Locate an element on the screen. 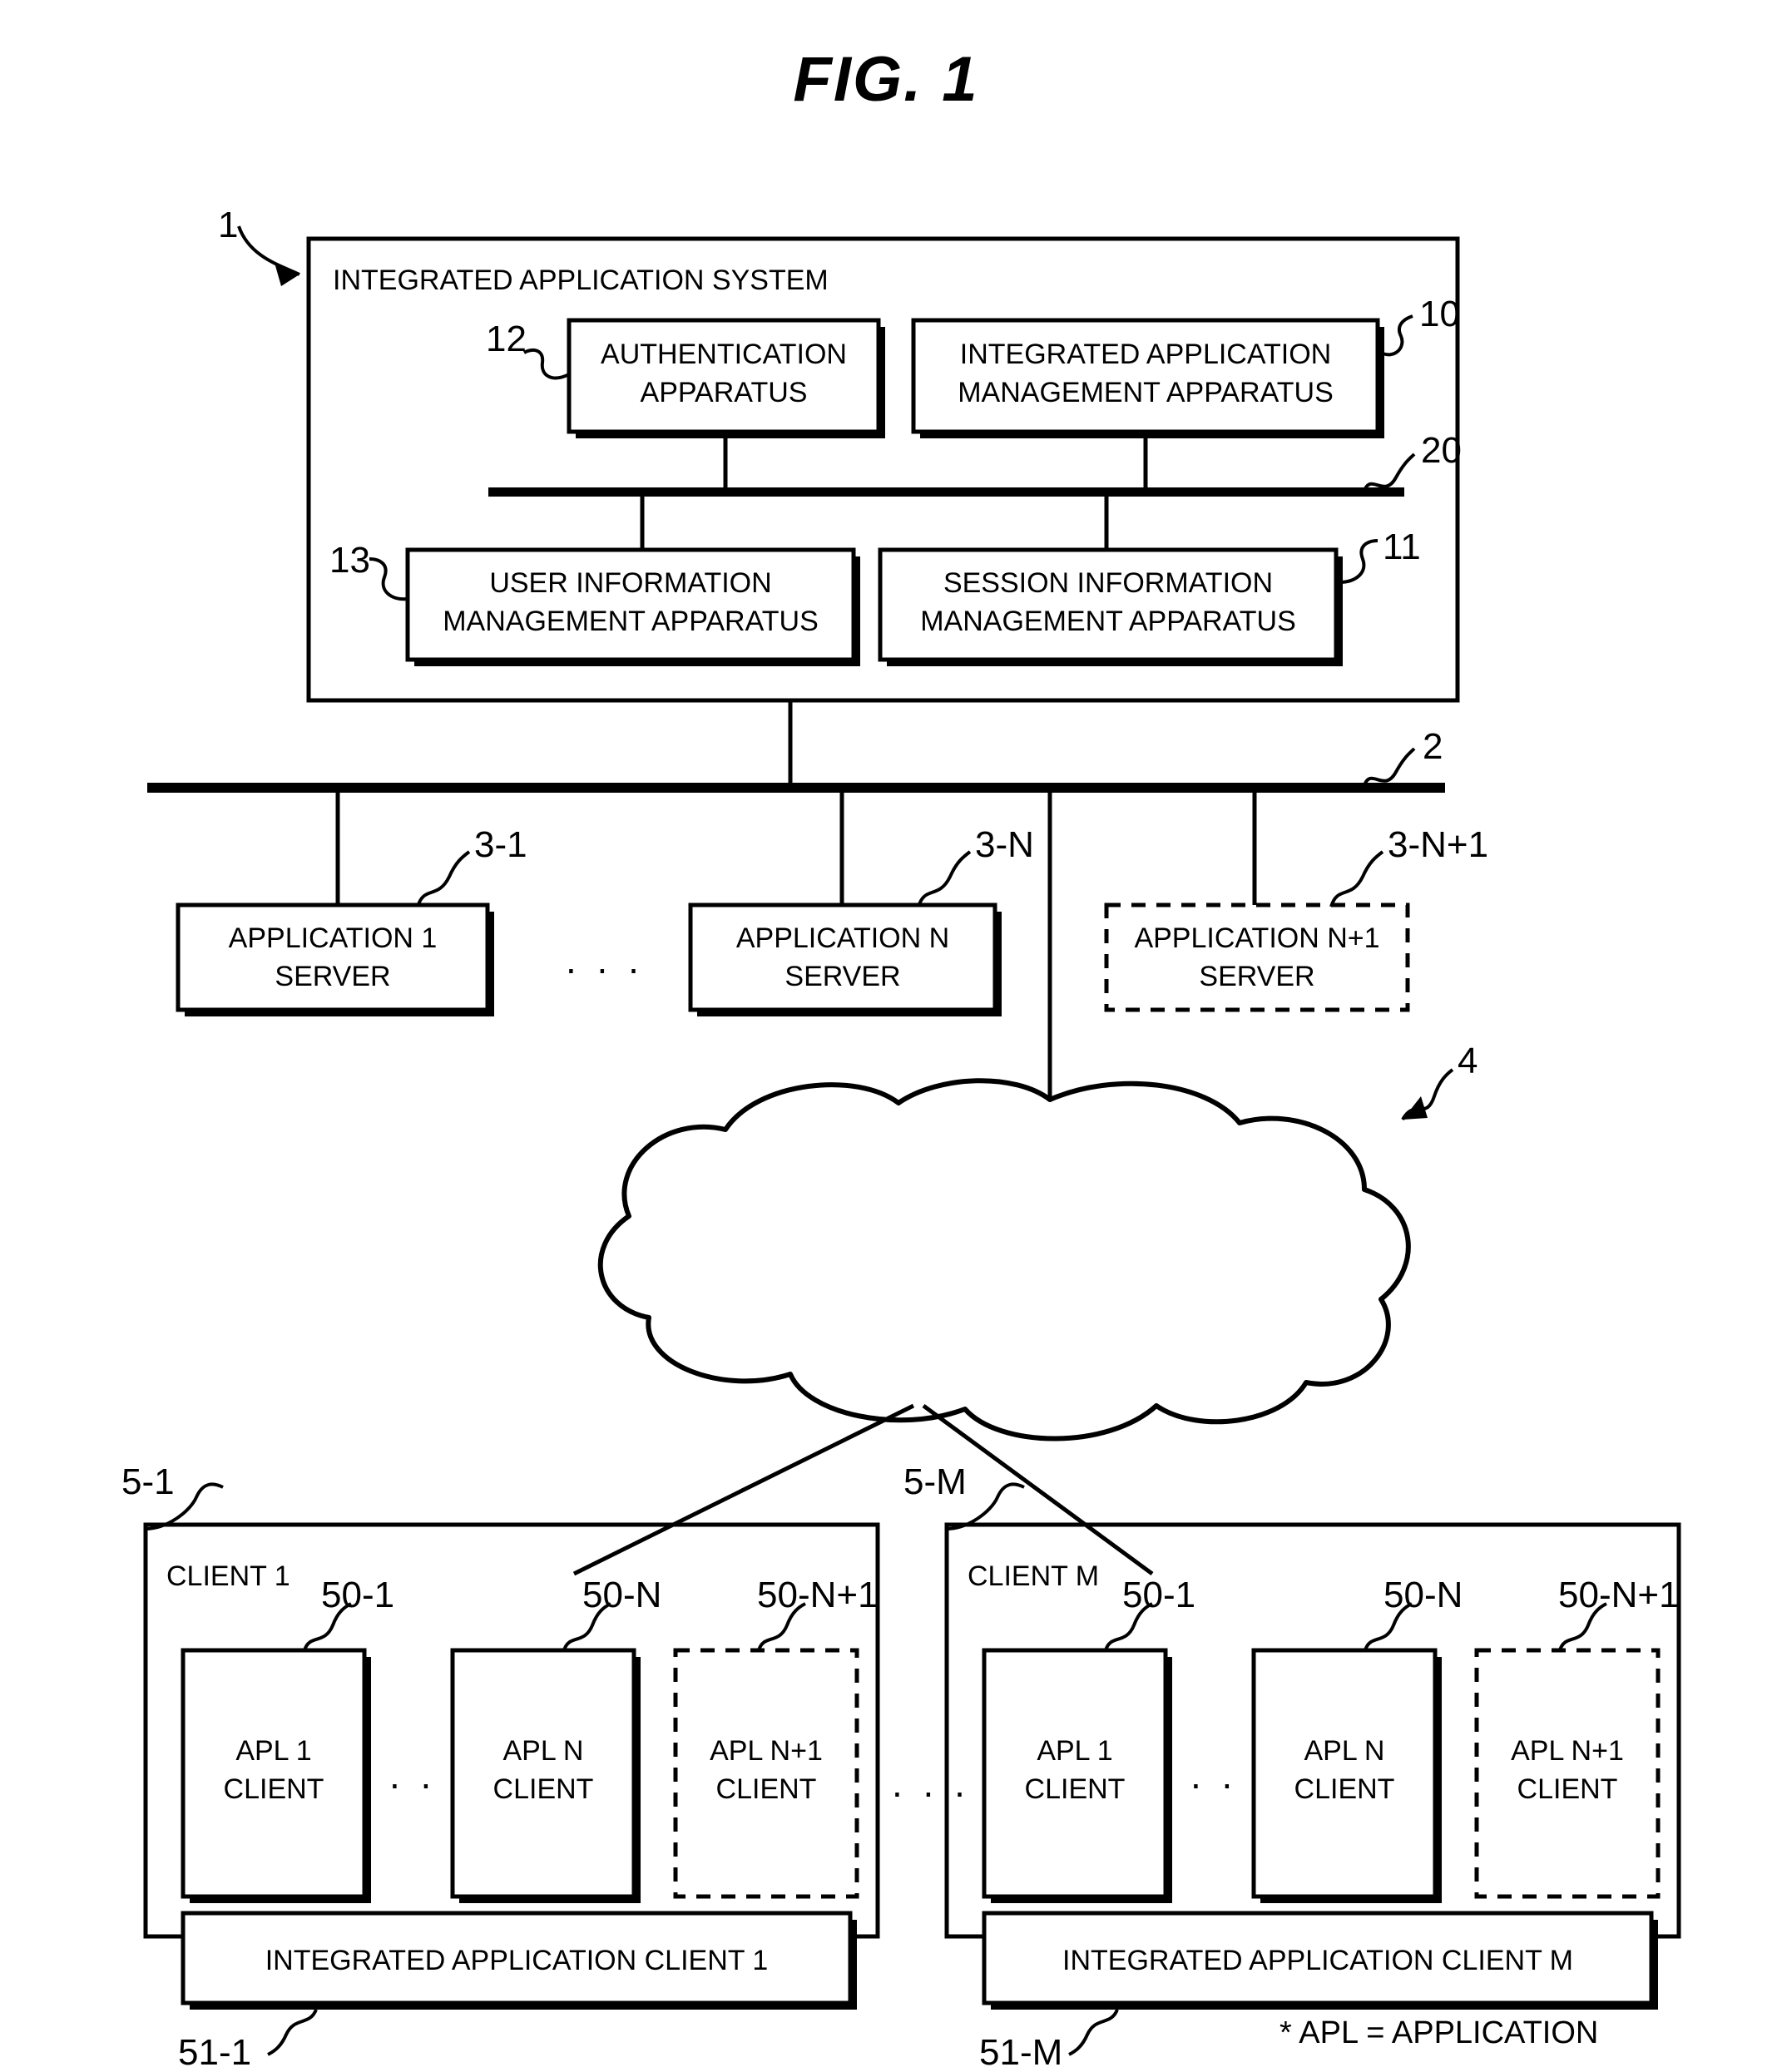 This screenshot has width=1772, height=2072. network-cloud: 4 is located at coordinates (1037, 1241).